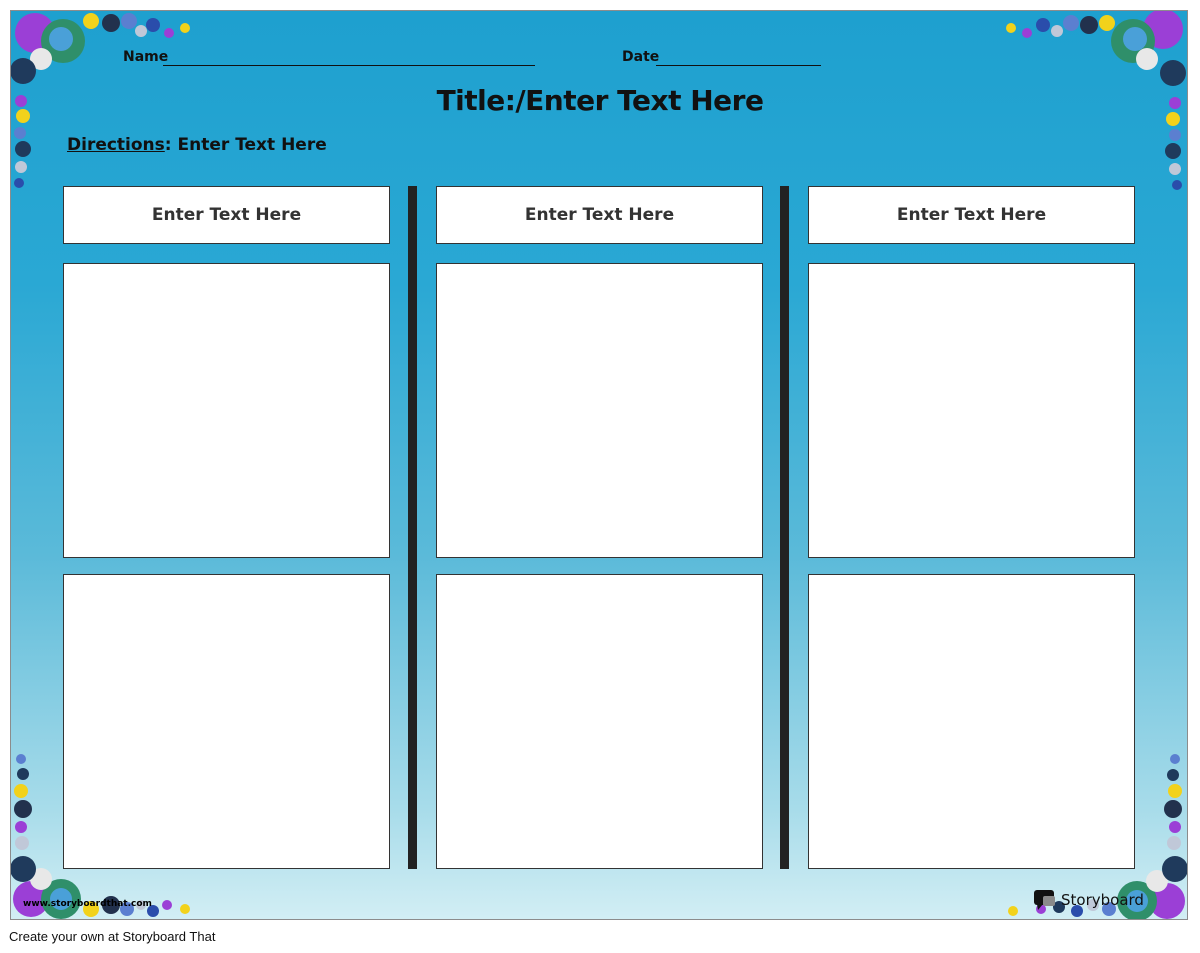  I want to click on directions-text: : Enter Text Here, so click(245, 145).